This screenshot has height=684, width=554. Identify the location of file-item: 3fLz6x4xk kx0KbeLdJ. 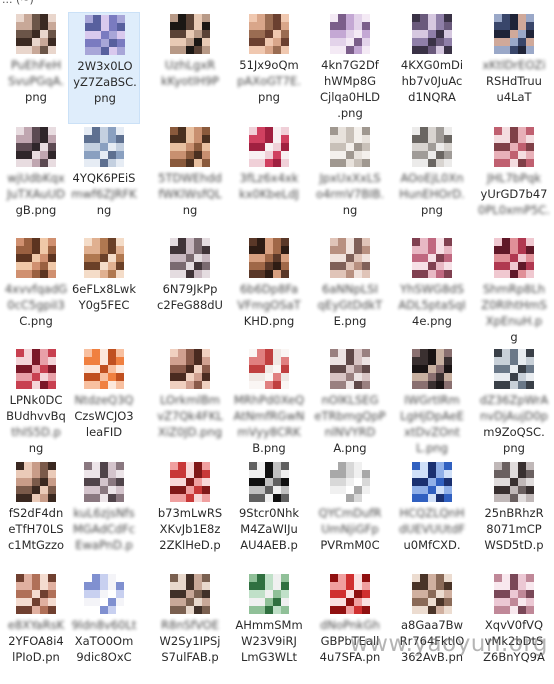
(269, 181).